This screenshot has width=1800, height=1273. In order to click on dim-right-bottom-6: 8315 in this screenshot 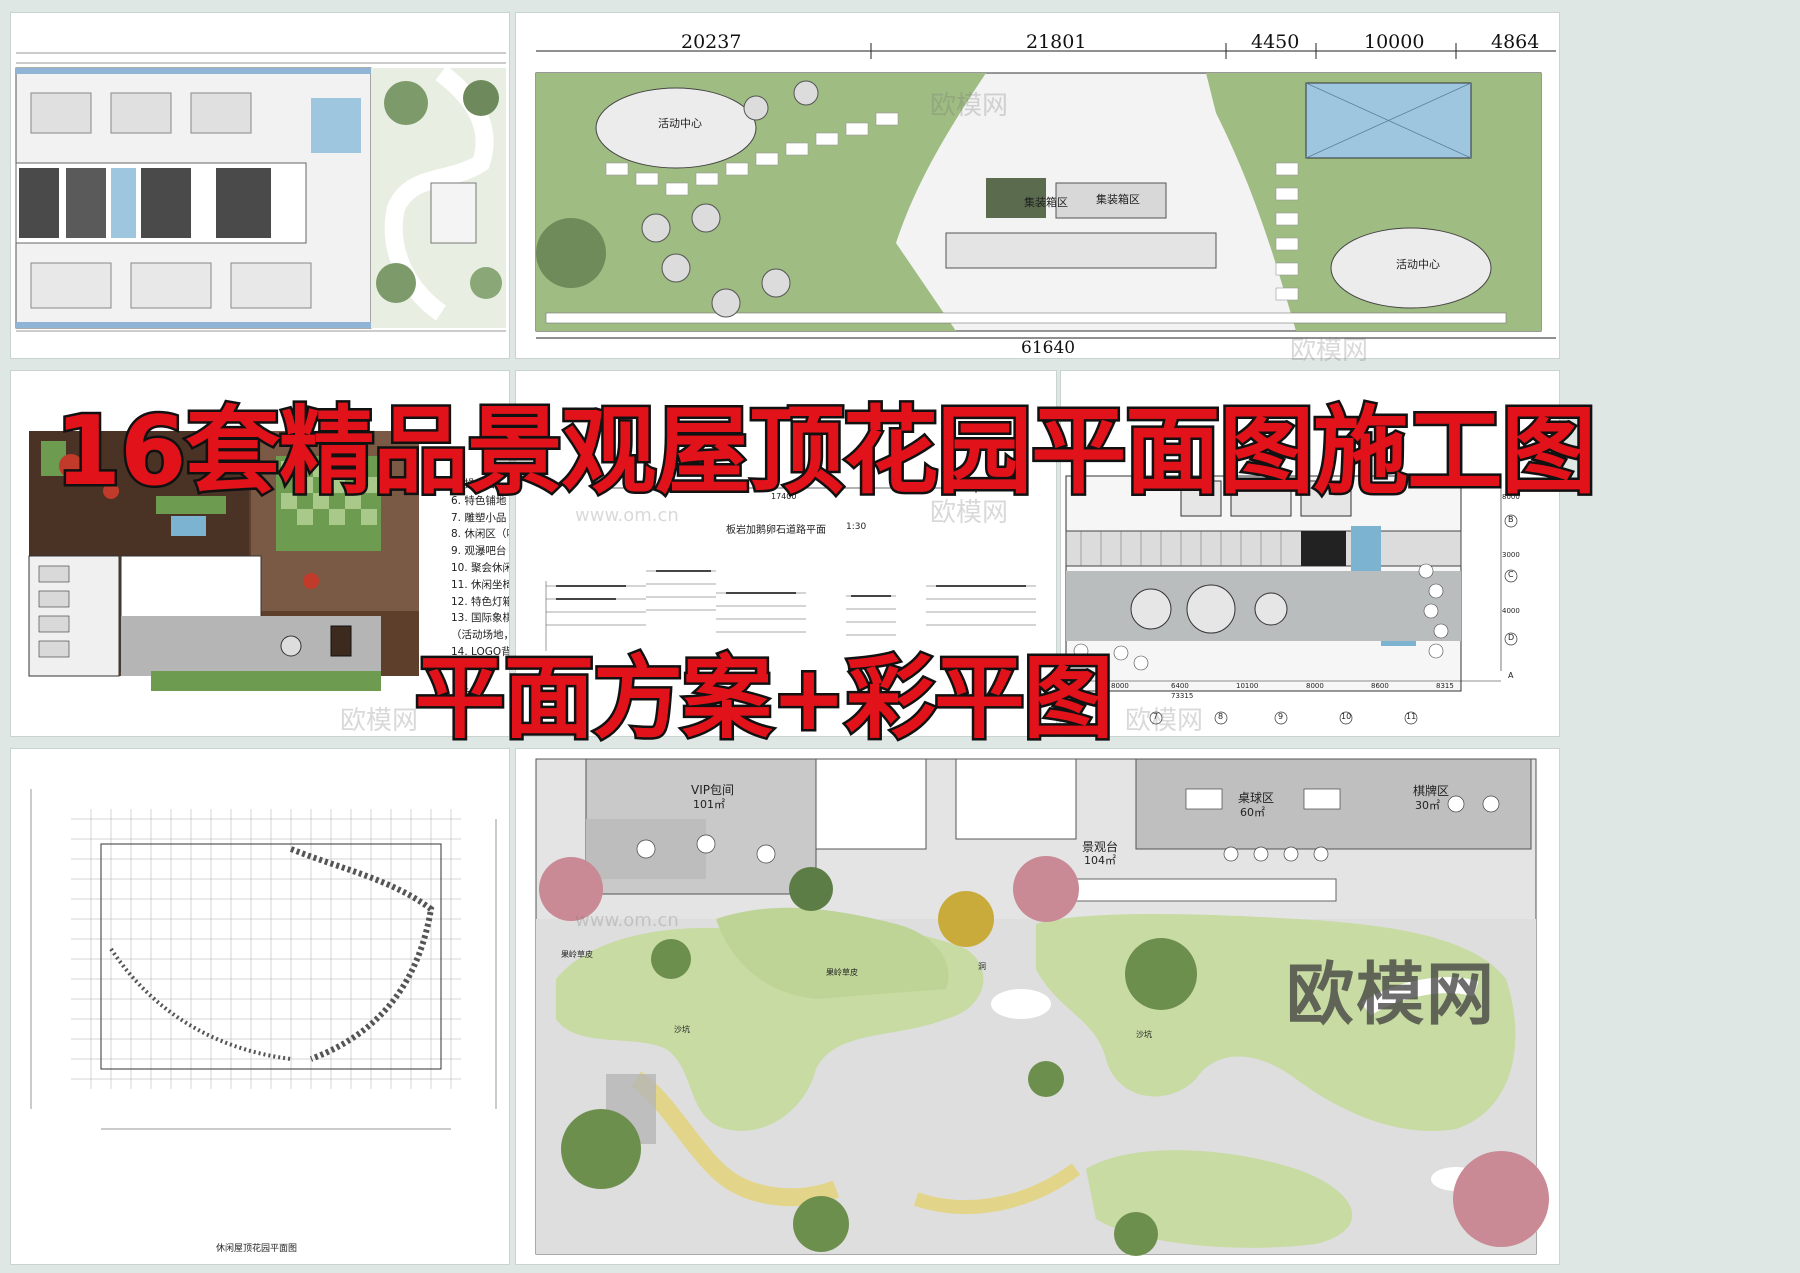, I will do `click(1445, 686)`.